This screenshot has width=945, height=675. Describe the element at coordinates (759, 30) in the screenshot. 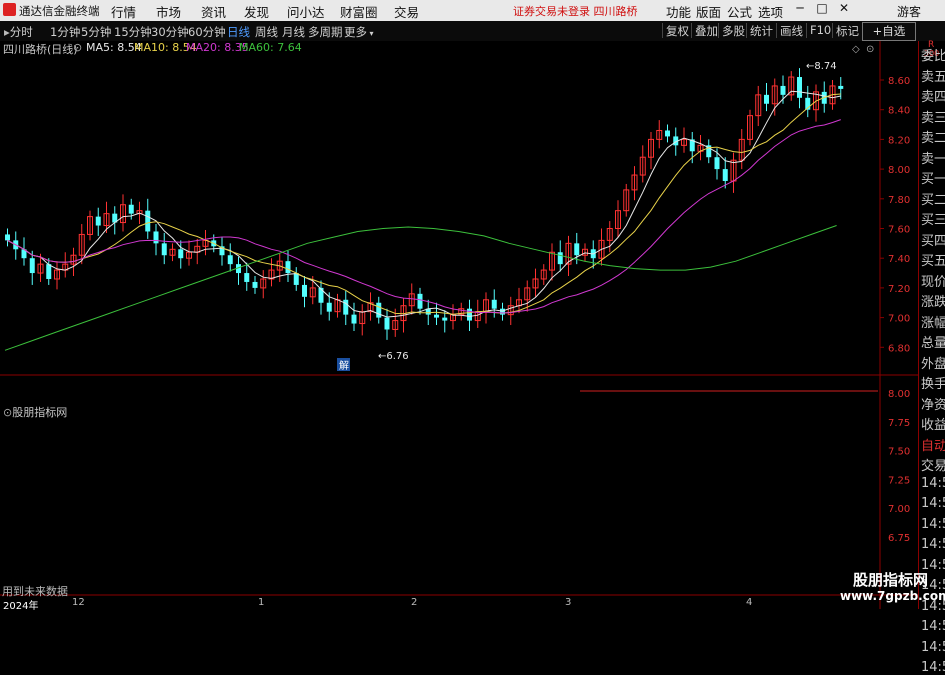

I see `stats-button: 统计` at that location.